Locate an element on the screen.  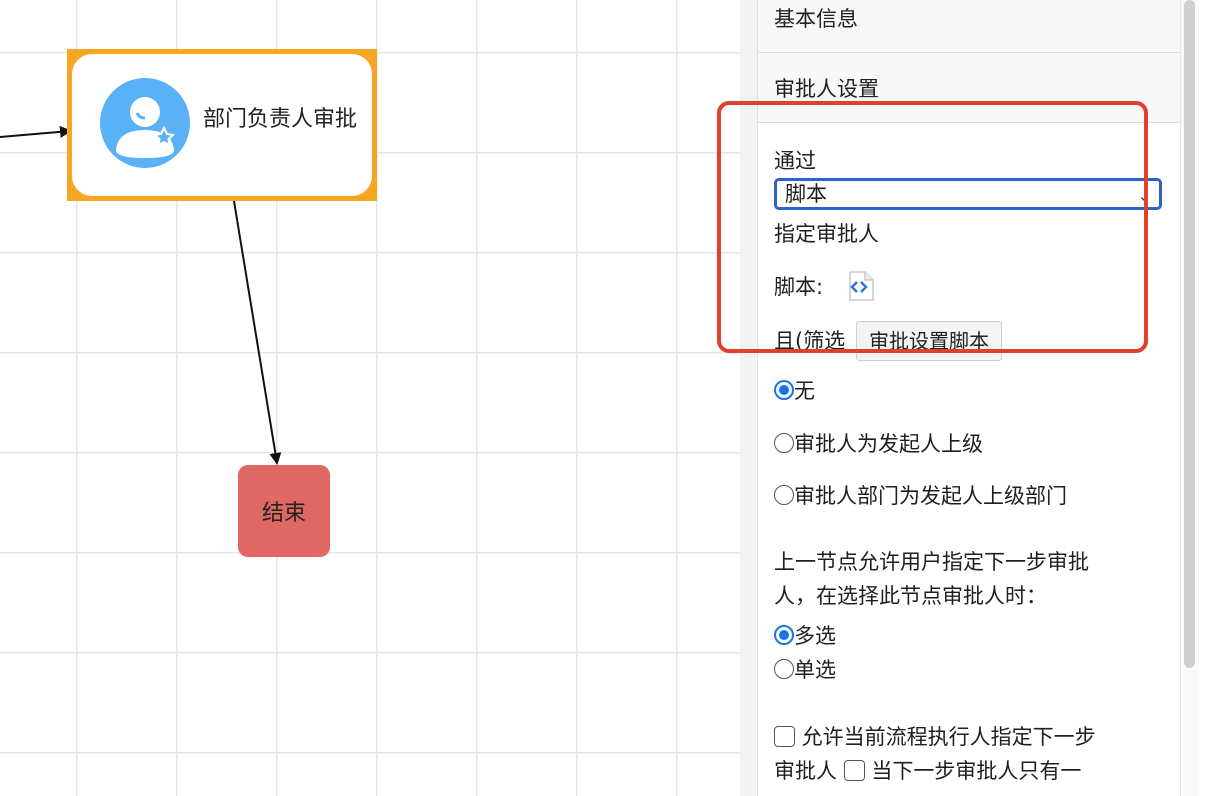
allow-exec-options: 允许当前流程执行人指定下一步 审批人 当下一步审批人只有一 is located at coordinates (964, 754).